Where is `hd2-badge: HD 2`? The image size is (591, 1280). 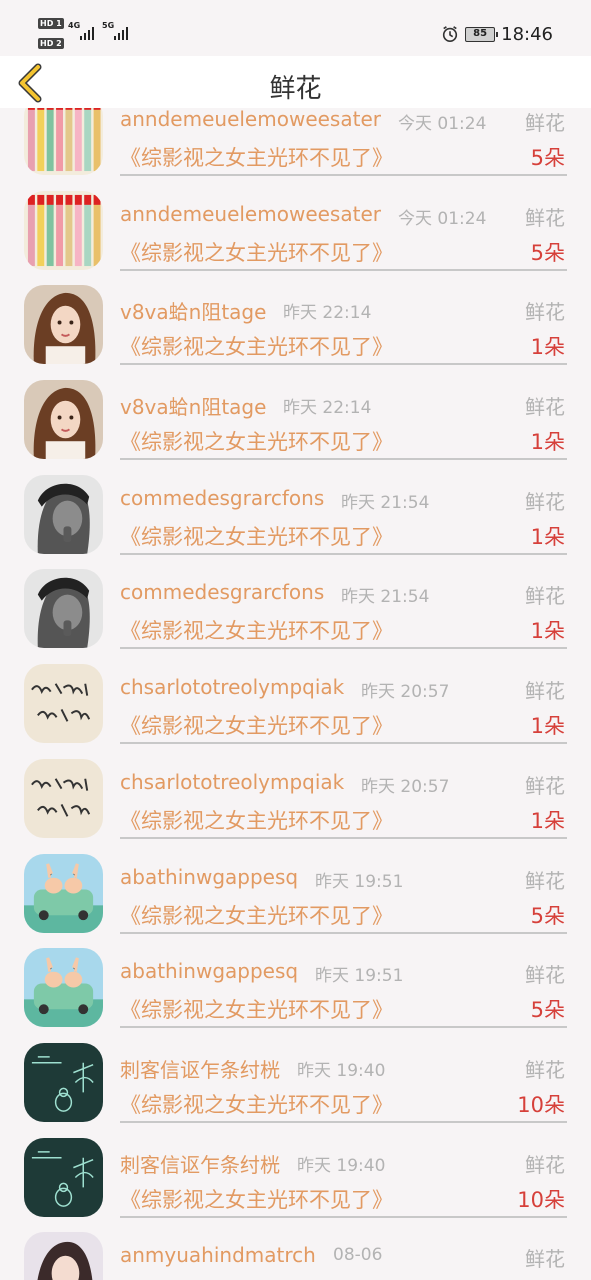 hd2-badge: HD 2 is located at coordinates (51, 43).